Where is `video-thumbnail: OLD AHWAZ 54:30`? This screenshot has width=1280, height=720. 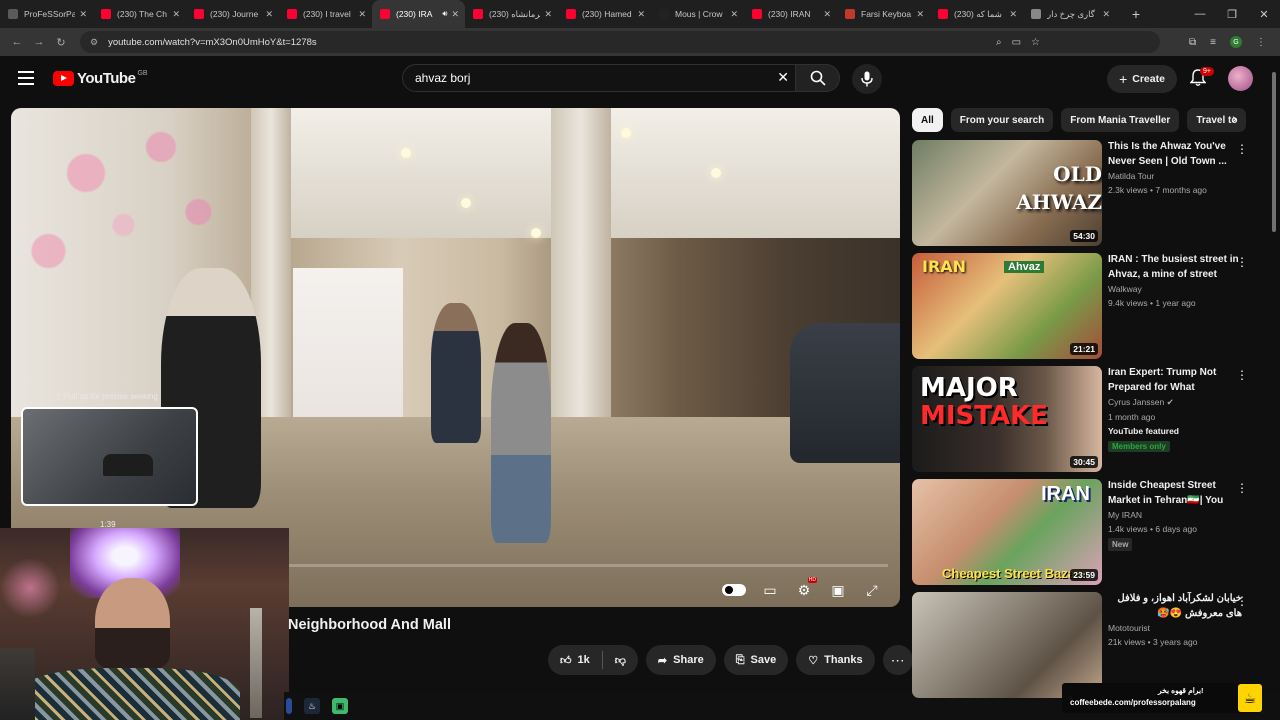 video-thumbnail: OLD AHWAZ 54:30 is located at coordinates (1007, 193).